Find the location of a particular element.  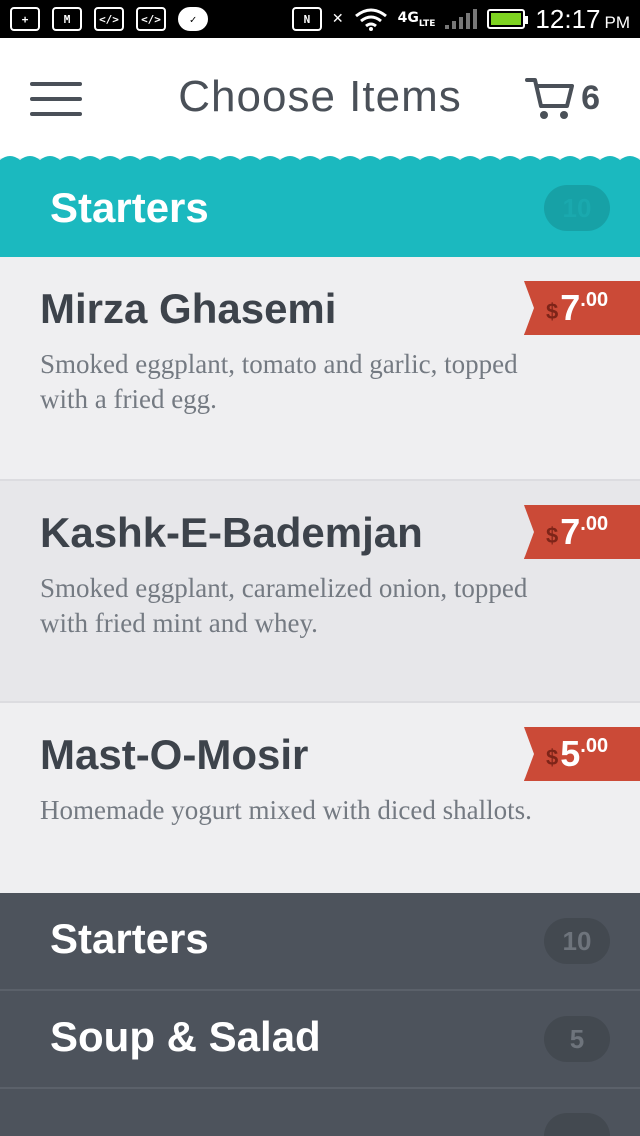

category-row-starters: Starters 10 is located at coordinates (320, 942).